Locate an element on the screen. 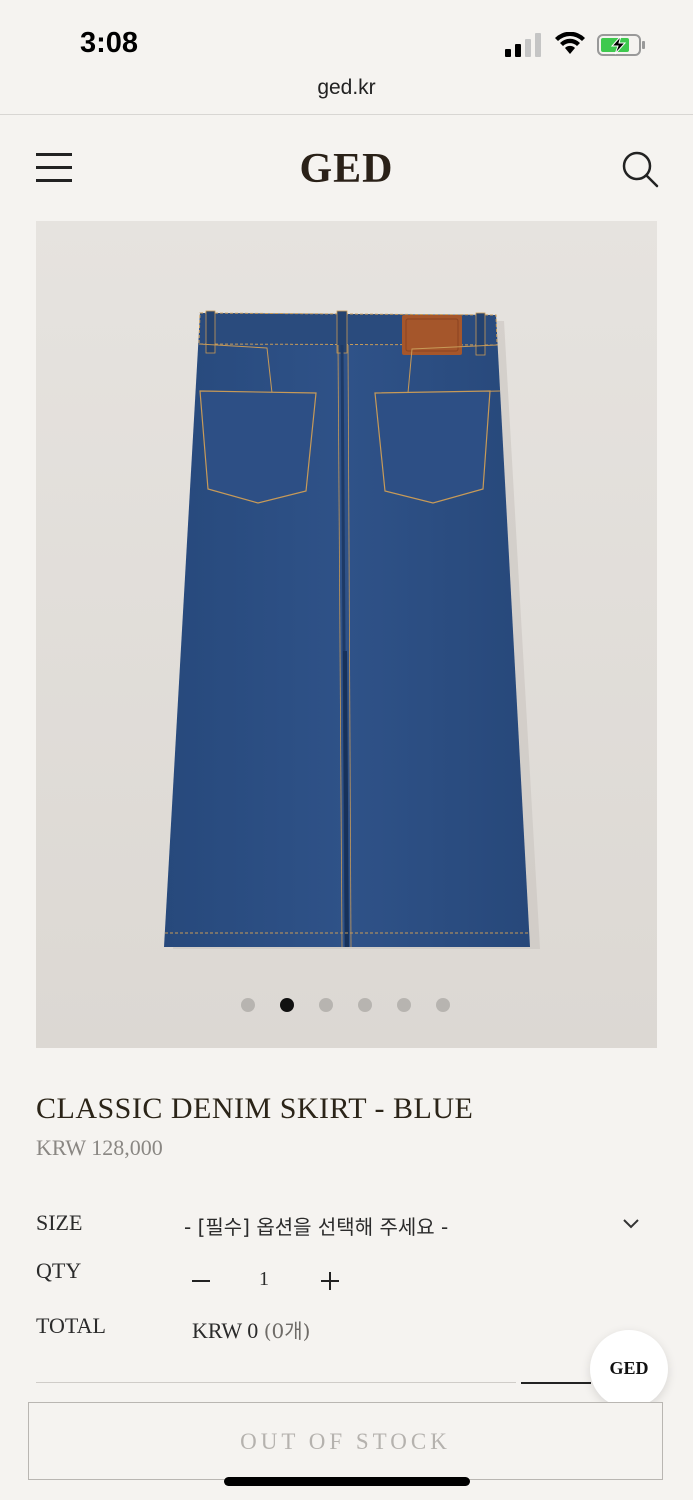 The height and width of the screenshot is (1500, 693). out-of-stock-label: OUT OF STOCK is located at coordinates (345, 1442).